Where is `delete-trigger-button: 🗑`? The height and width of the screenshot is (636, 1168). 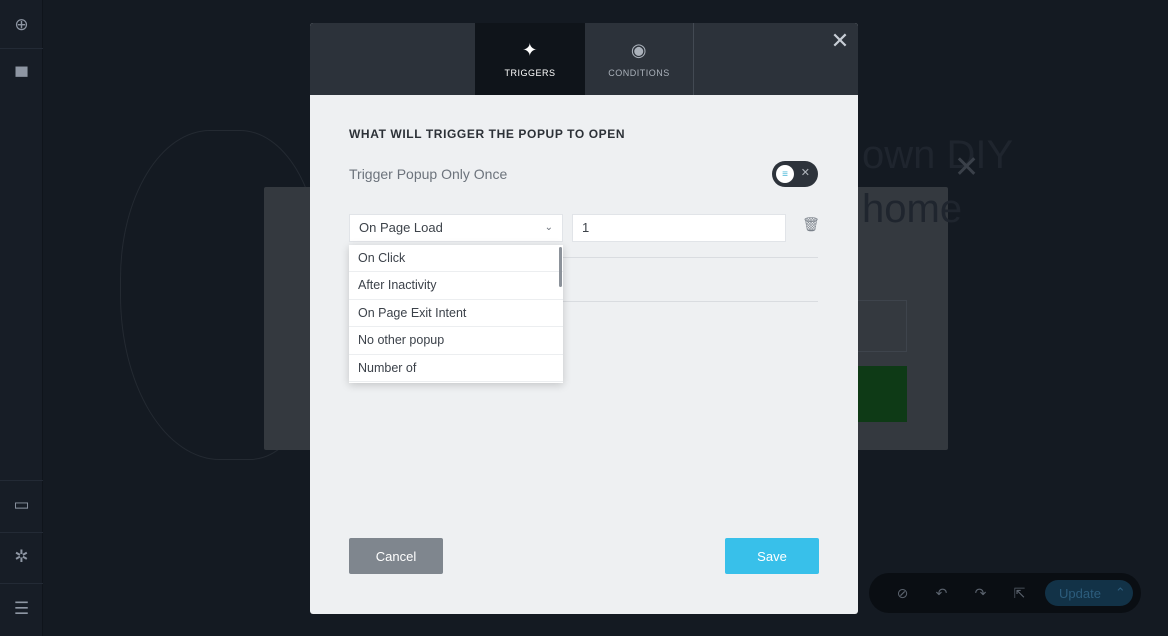 delete-trigger-button: 🗑 is located at coordinates (811, 226).